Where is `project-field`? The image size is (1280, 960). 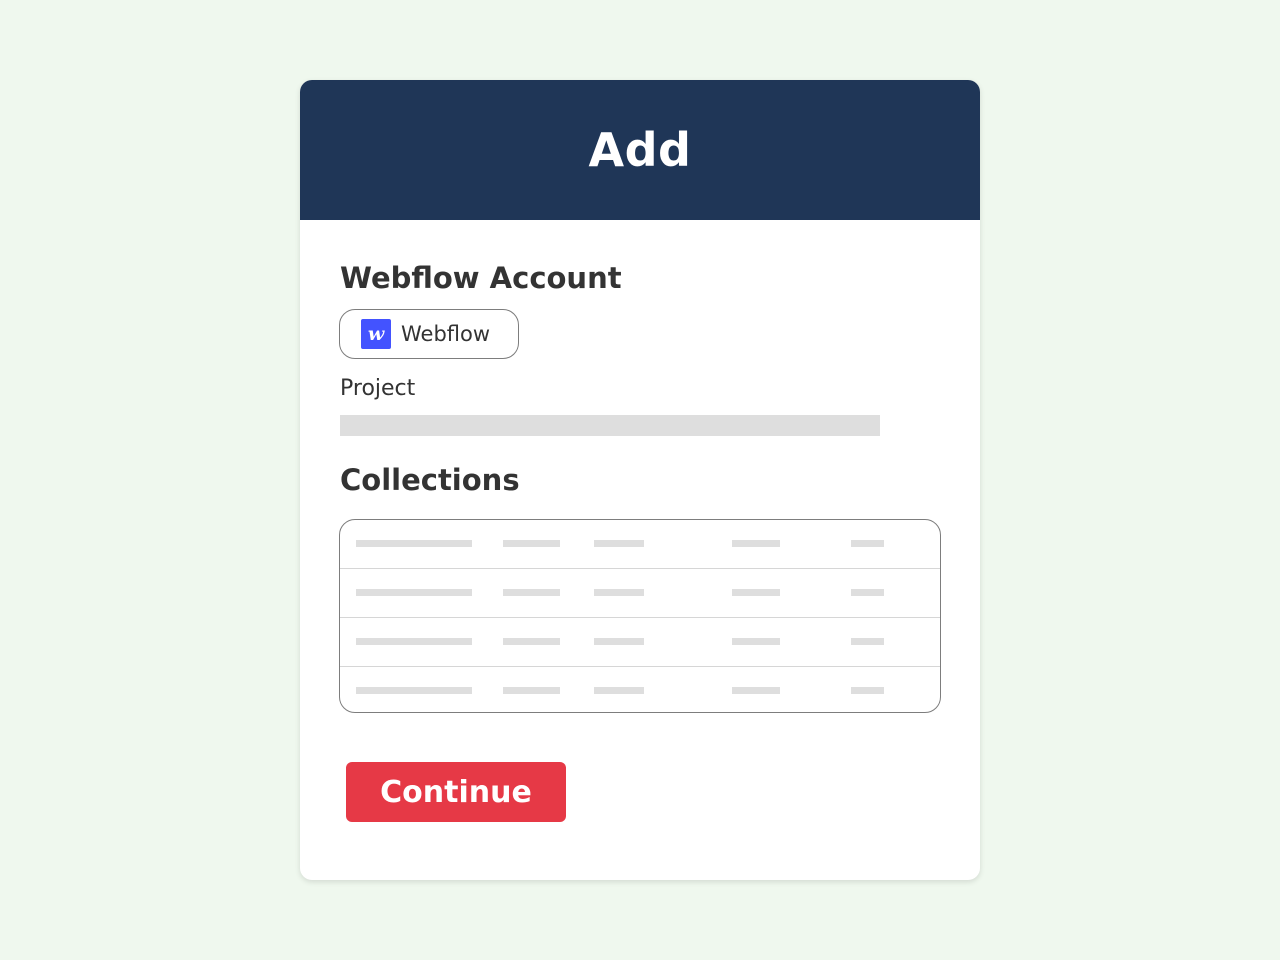 project-field is located at coordinates (610, 425).